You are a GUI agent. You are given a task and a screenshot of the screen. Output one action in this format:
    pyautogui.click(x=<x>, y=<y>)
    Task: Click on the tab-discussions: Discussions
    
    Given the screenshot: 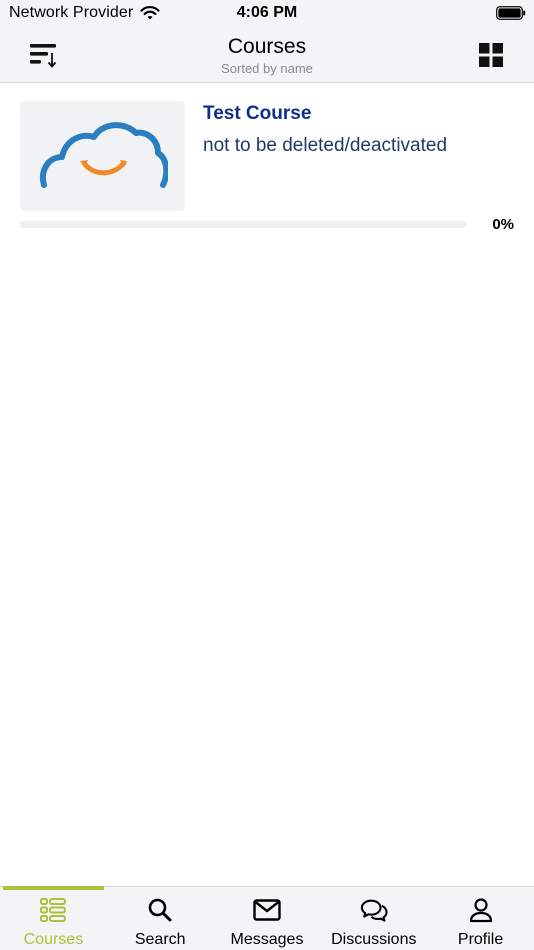 What is the action you would take?
    pyautogui.click(x=373, y=918)
    